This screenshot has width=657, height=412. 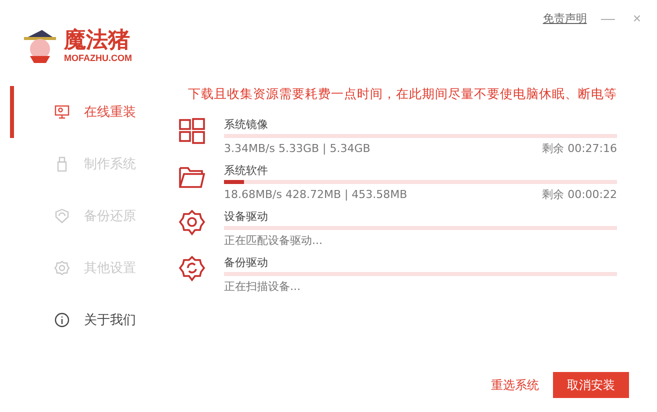 What do you see at coordinates (636, 18) in the screenshot?
I see `close-button: ×` at bounding box center [636, 18].